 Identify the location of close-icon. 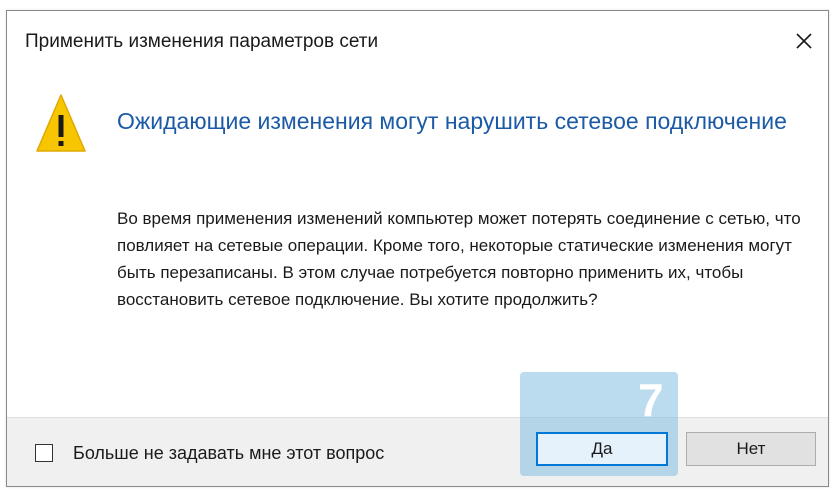
(804, 41).